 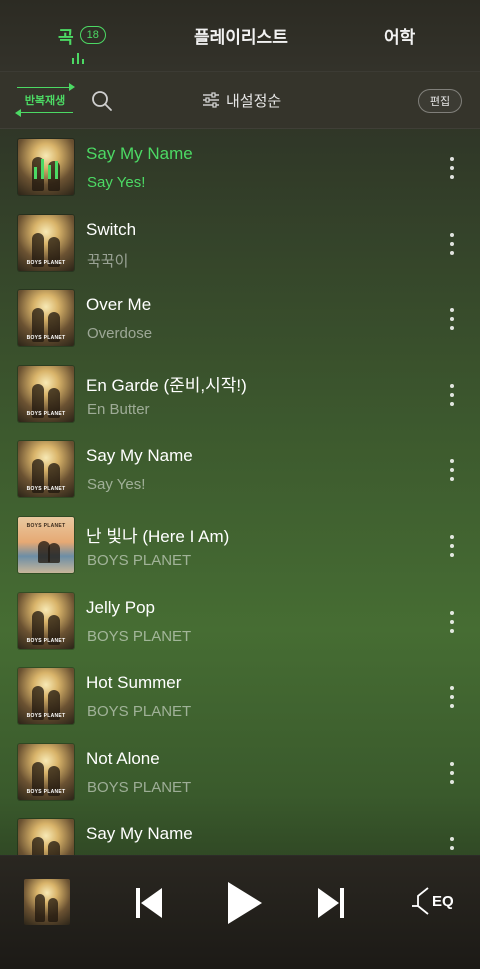 I want to click on song-title: 난 빛나 (Here I Am), so click(x=158, y=536).